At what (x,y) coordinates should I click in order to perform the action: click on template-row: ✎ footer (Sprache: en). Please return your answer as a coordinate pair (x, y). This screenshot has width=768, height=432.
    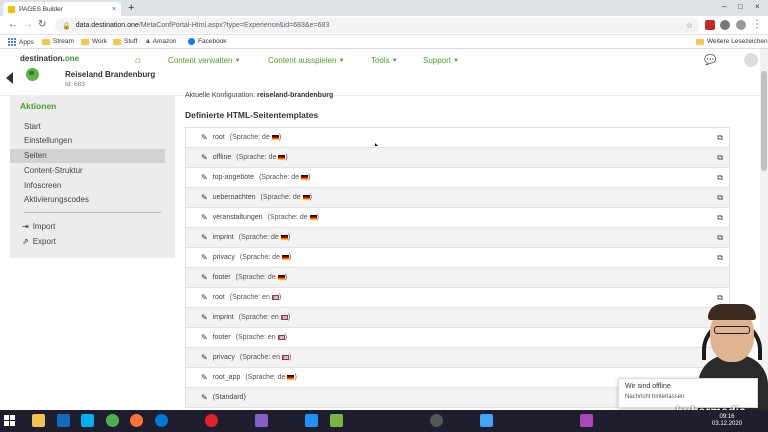
    Looking at the image, I should click on (457, 338).